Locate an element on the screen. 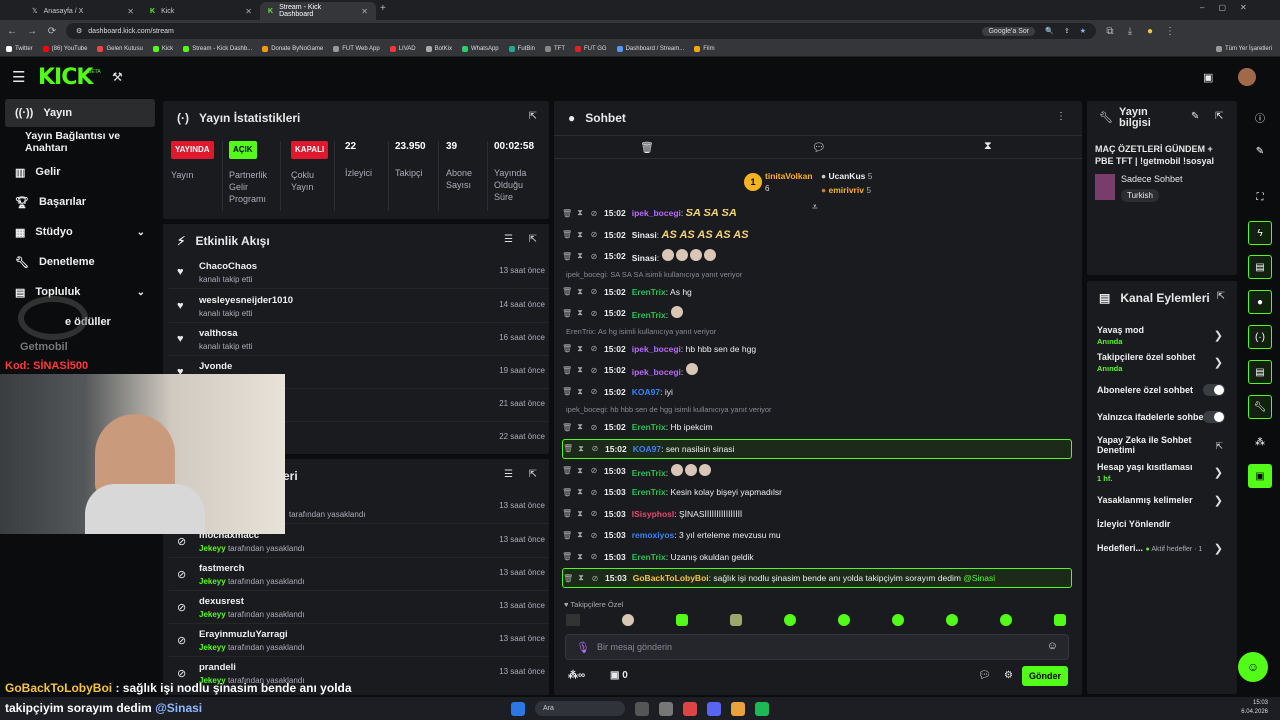 This screenshot has width=1280, height=720. file-explorer-icon is located at coordinates (666, 708).